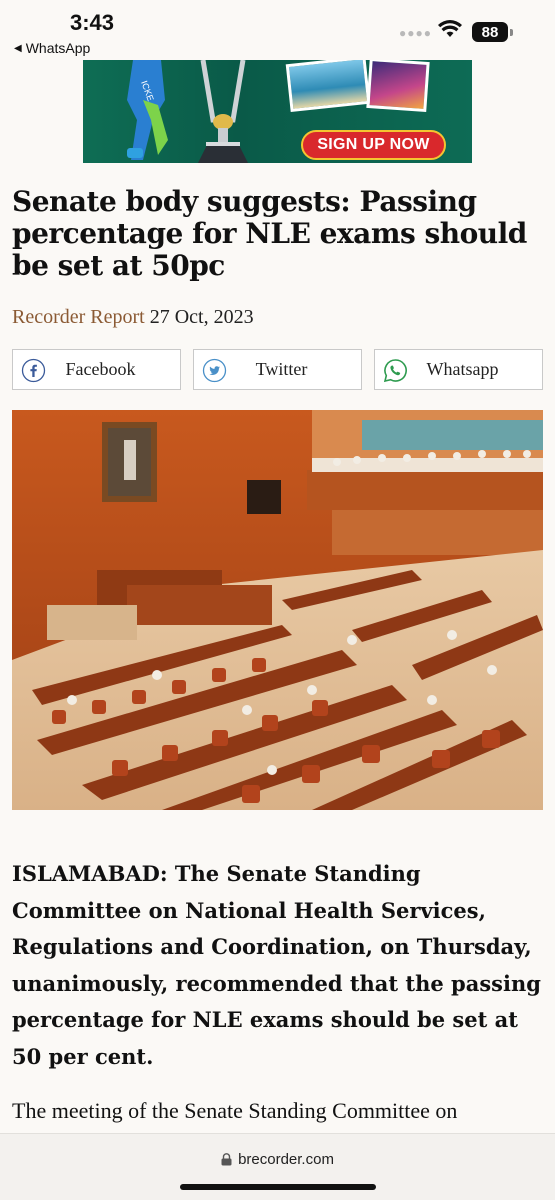 This screenshot has width=555, height=1200. I want to click on author-link: Recorder Report, so click(78, 317).